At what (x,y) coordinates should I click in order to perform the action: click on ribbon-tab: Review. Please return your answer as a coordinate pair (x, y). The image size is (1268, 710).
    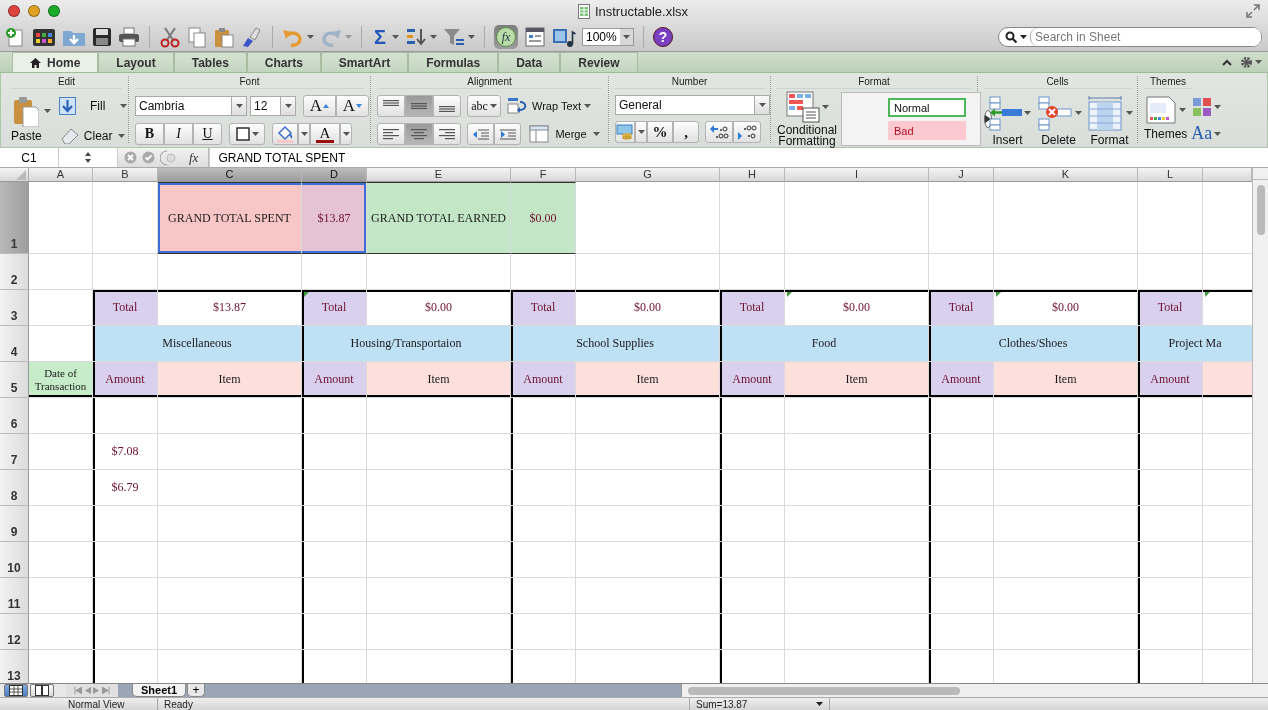
    Looking at the image, I should click on (599, 62).